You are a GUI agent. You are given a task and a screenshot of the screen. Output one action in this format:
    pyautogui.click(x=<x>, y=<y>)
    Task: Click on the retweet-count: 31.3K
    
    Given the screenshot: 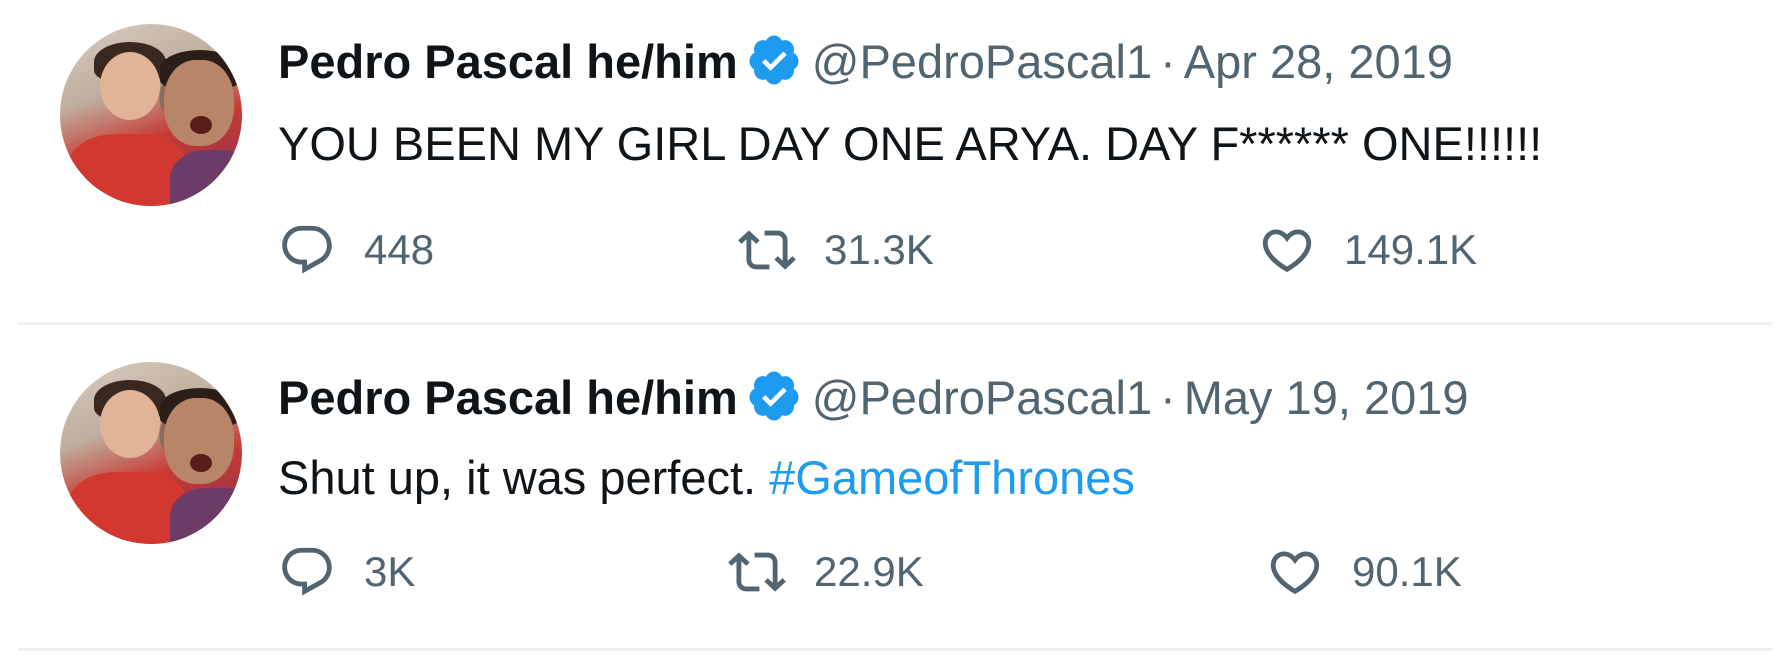 What is the action you would take?
    pyautogui.click(x=879, y=249)
    